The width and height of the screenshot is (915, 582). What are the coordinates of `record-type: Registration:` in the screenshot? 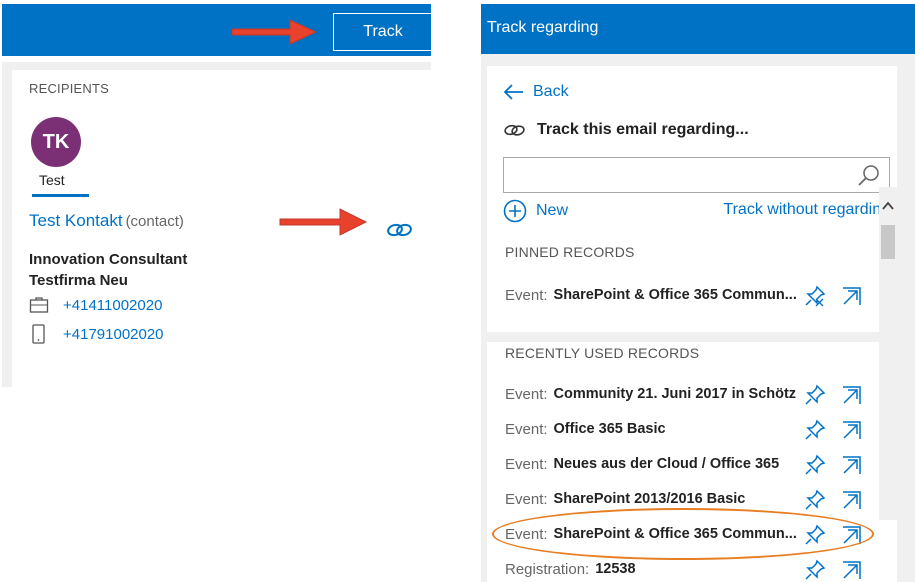 It's located at (547, 569).